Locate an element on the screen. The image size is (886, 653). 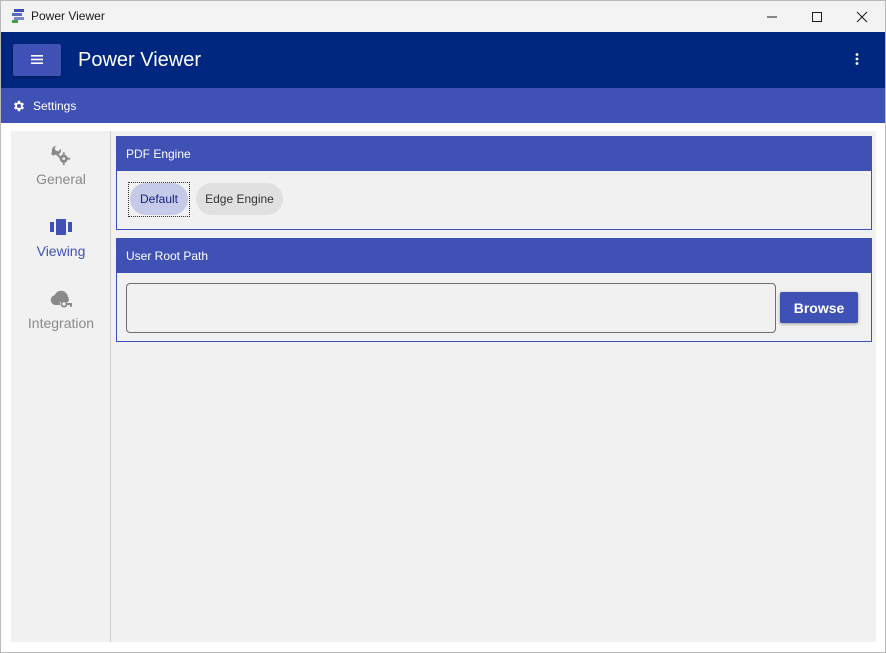
minimize-button is located at coordinates (772, 16).